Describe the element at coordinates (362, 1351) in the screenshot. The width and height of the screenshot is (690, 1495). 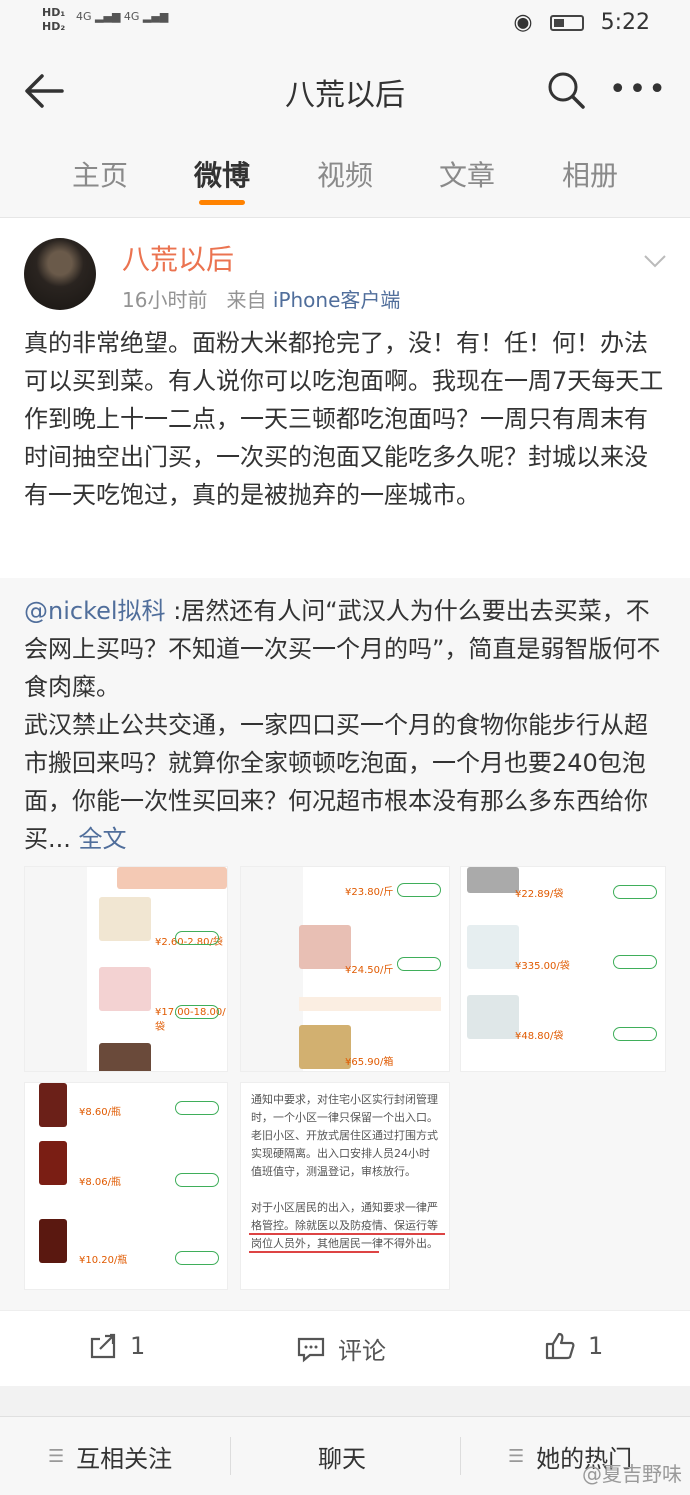
I see `comment-label: 评论` at that location.